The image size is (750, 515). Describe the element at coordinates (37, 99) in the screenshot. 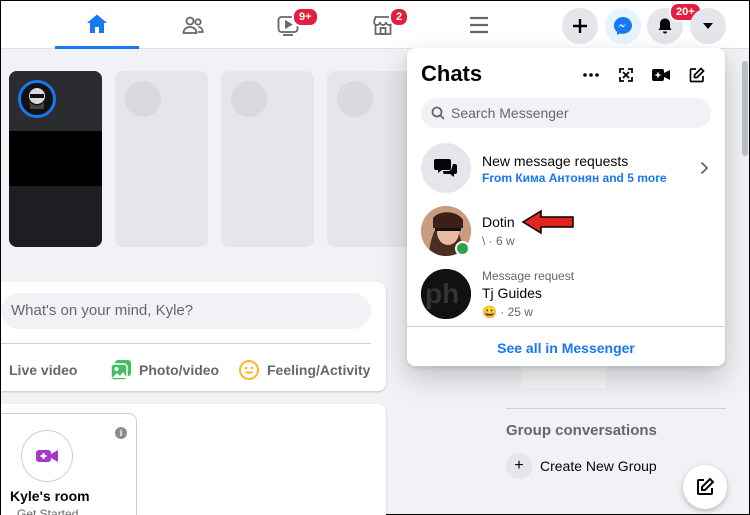

I see `story-avatar` at that location.